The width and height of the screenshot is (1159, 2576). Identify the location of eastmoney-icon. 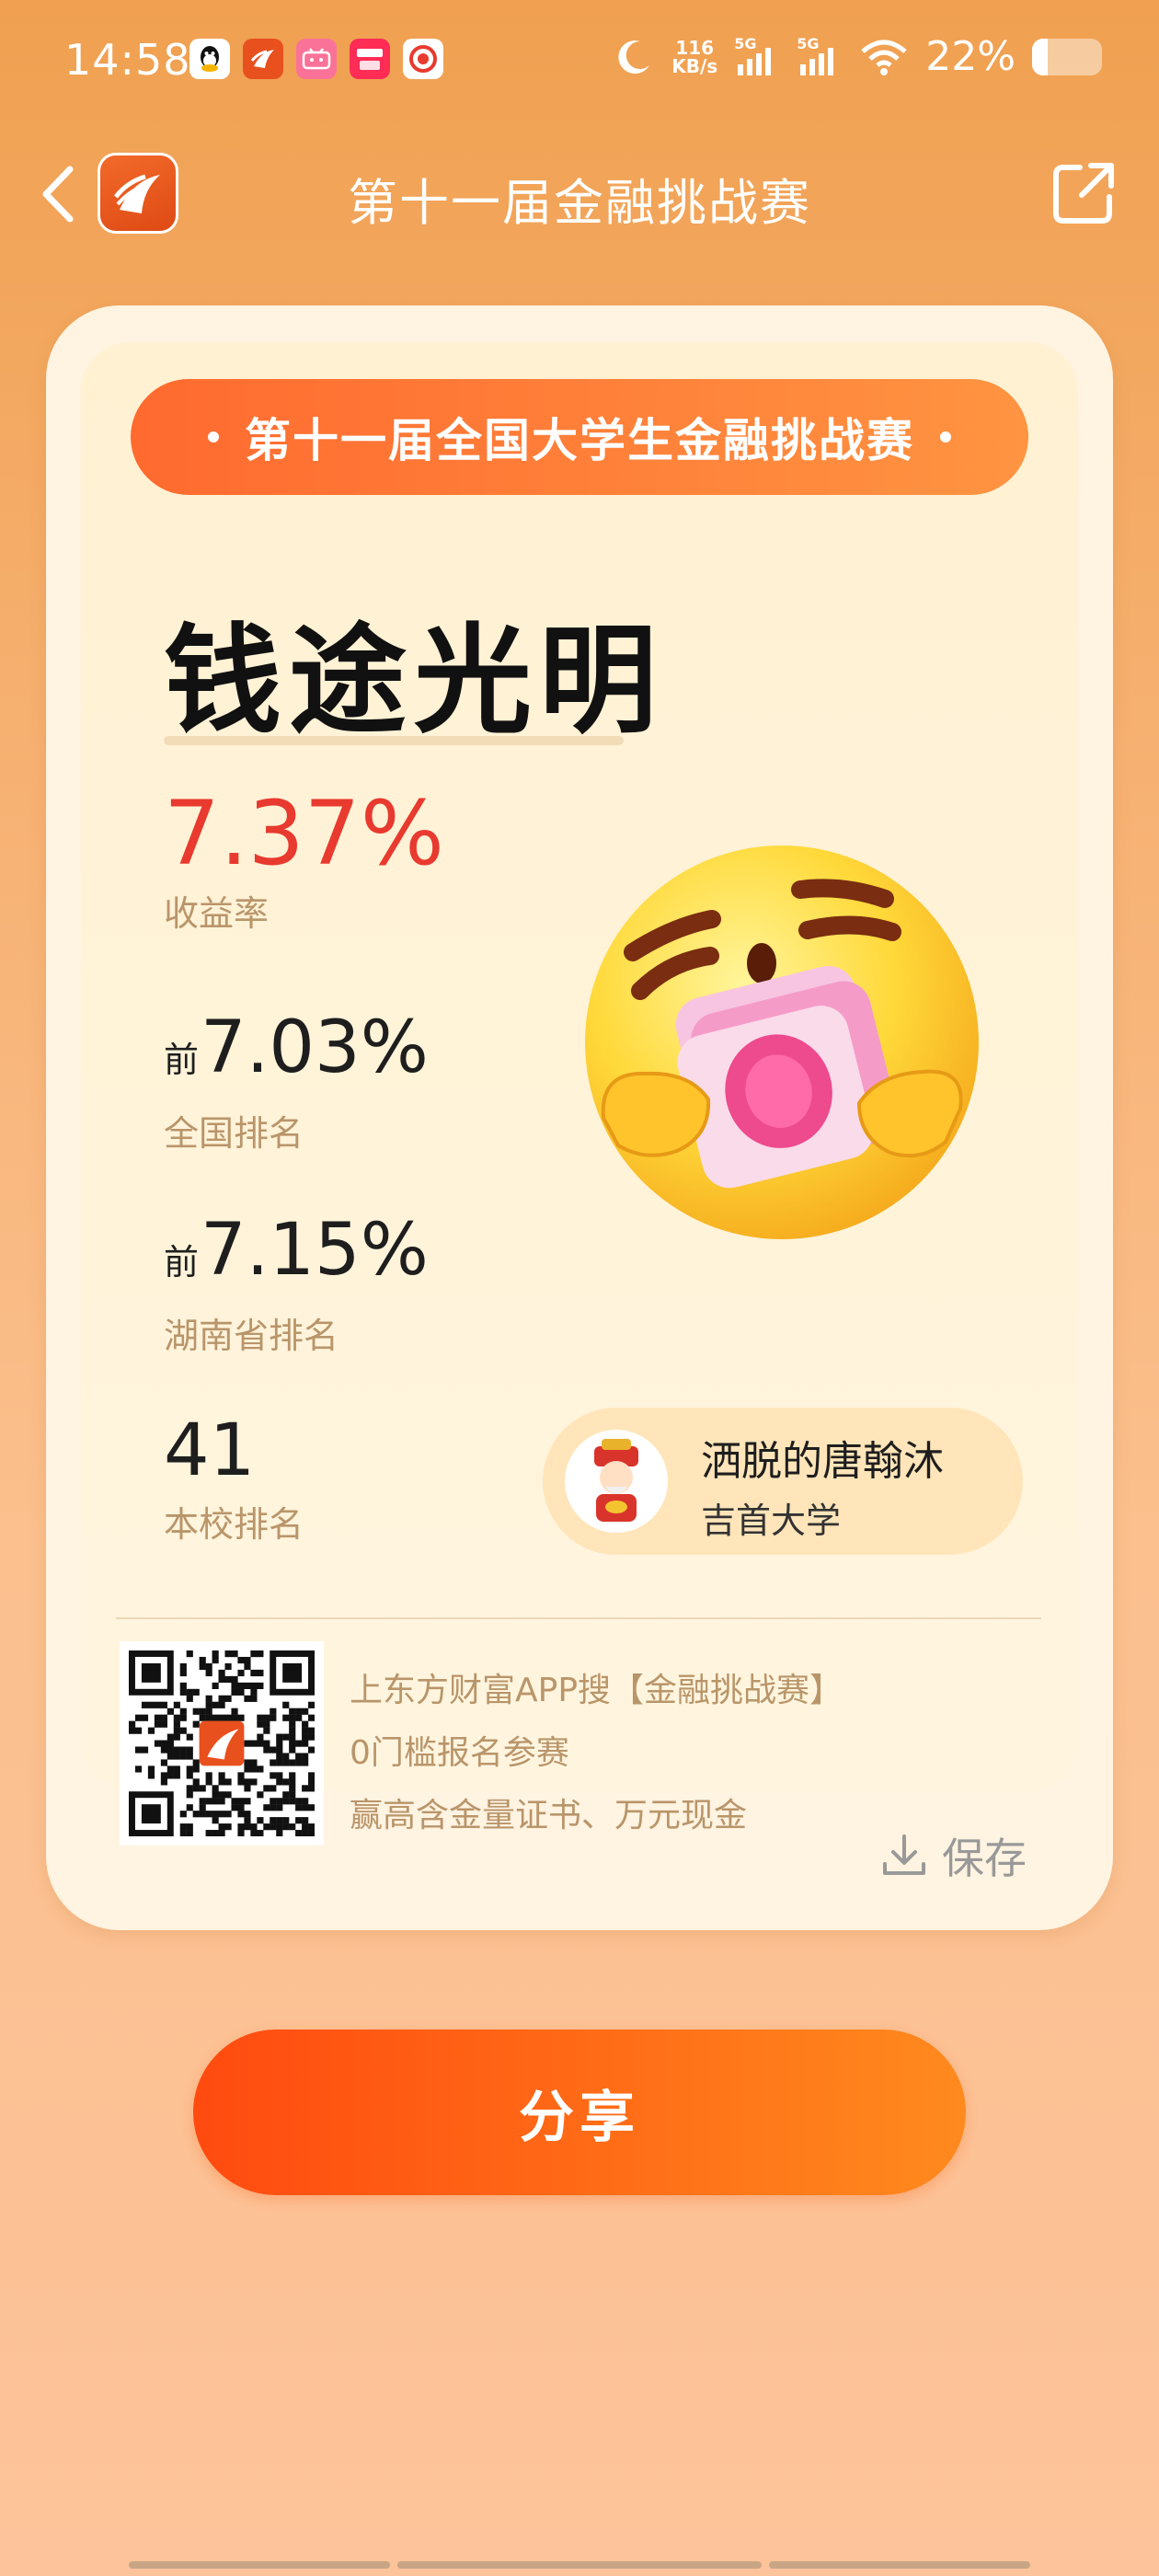
(263, 59).